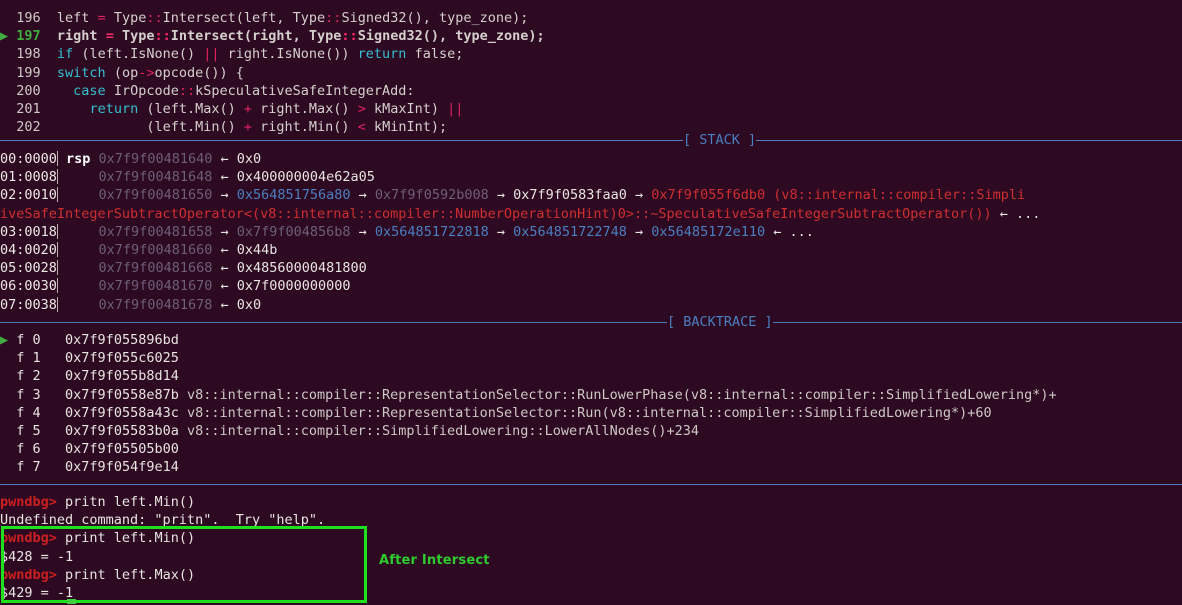 The width and height of the screenshot is (1182, 605). What do you see at coordinates (591, 575) in the screenshot?
I see `console-command-line: pwndbg> print left.Max()` at bounding box center [591, 575].